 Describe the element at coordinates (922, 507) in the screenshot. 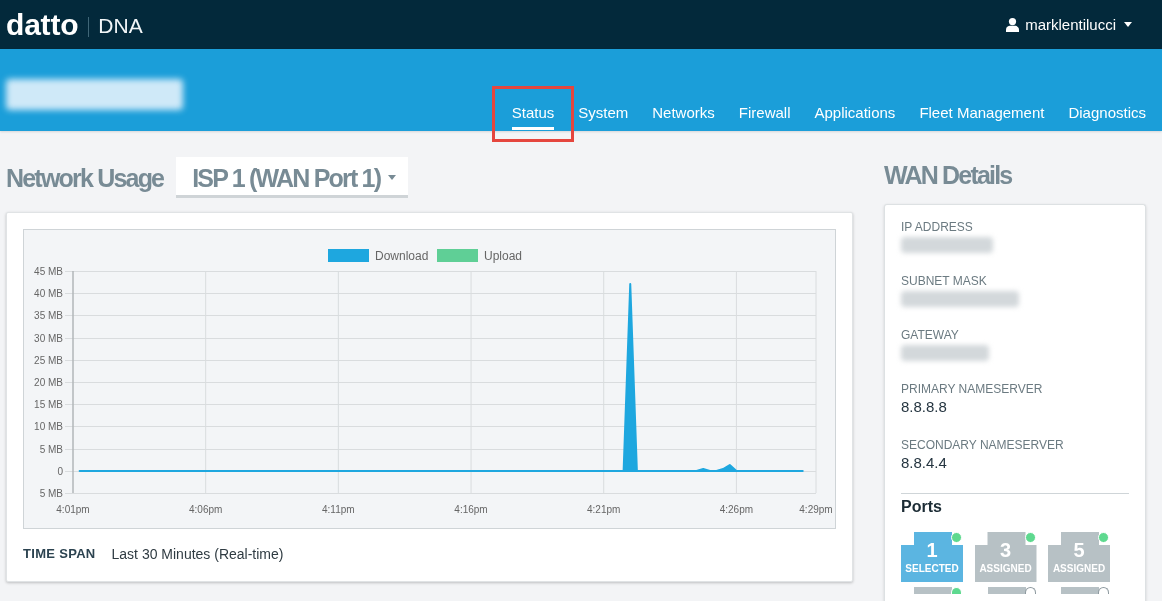

I see `ports-heading: Ports` at that location.